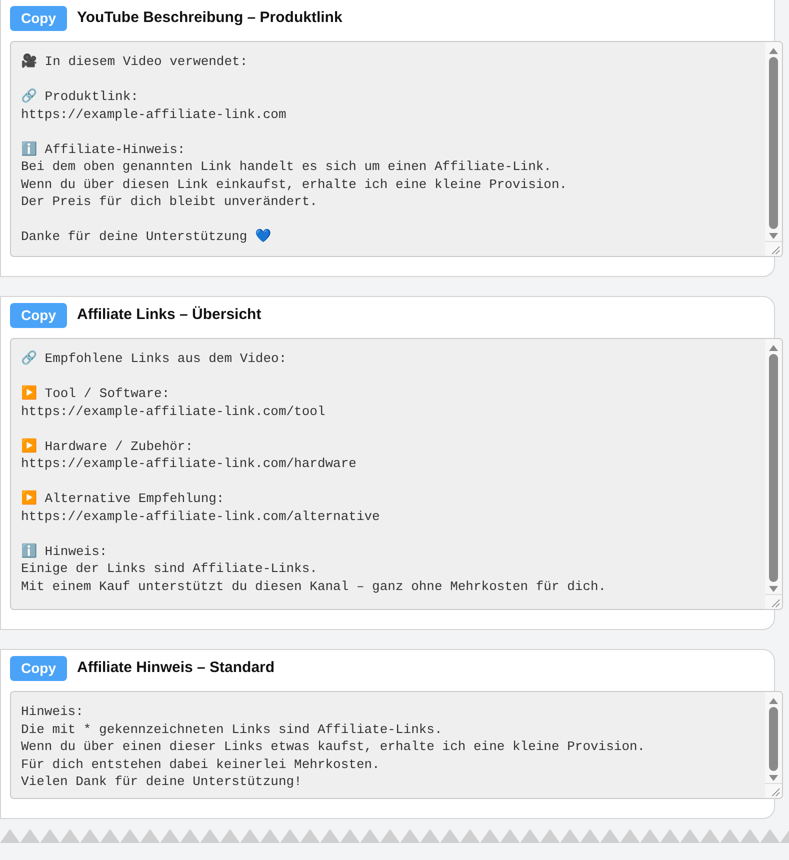  I want to click on card-title: Affiliate Links – Übersicht, so click(169, 315).